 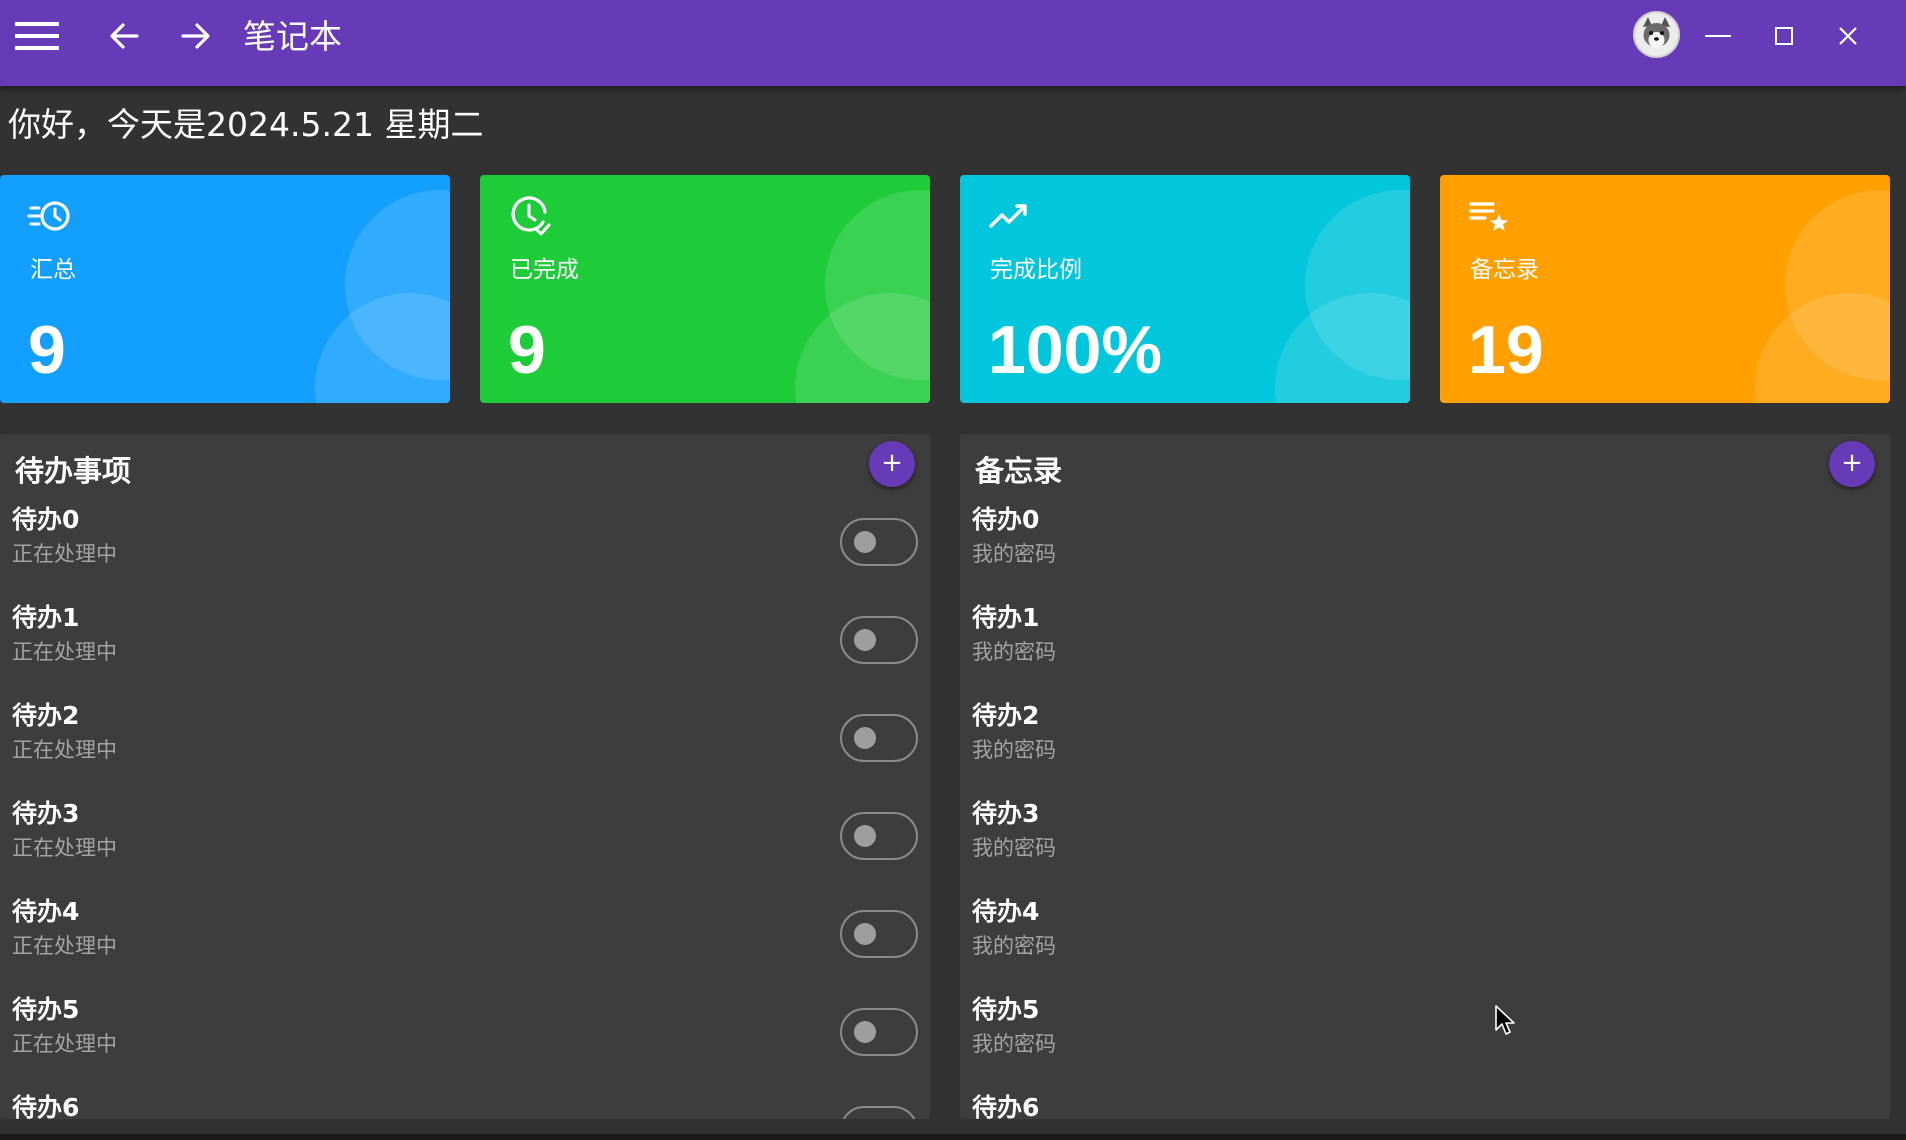 I want to click on todo-item: 待办3 正在处理中, so click(x=465, y=841).